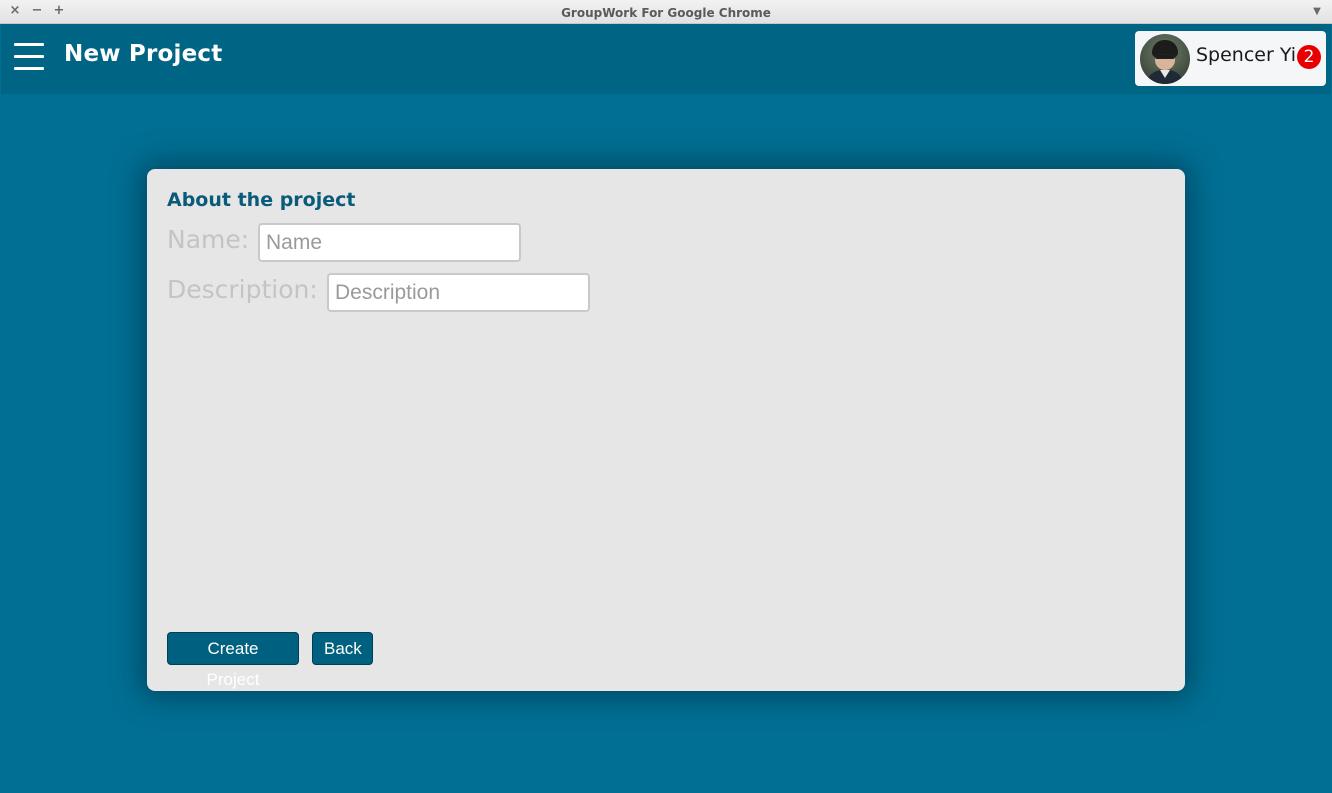  What do you see at coordinates (233, 660) in the screenshot?
I see `create-project-button: Create Project` at bounding box center [233, 660].